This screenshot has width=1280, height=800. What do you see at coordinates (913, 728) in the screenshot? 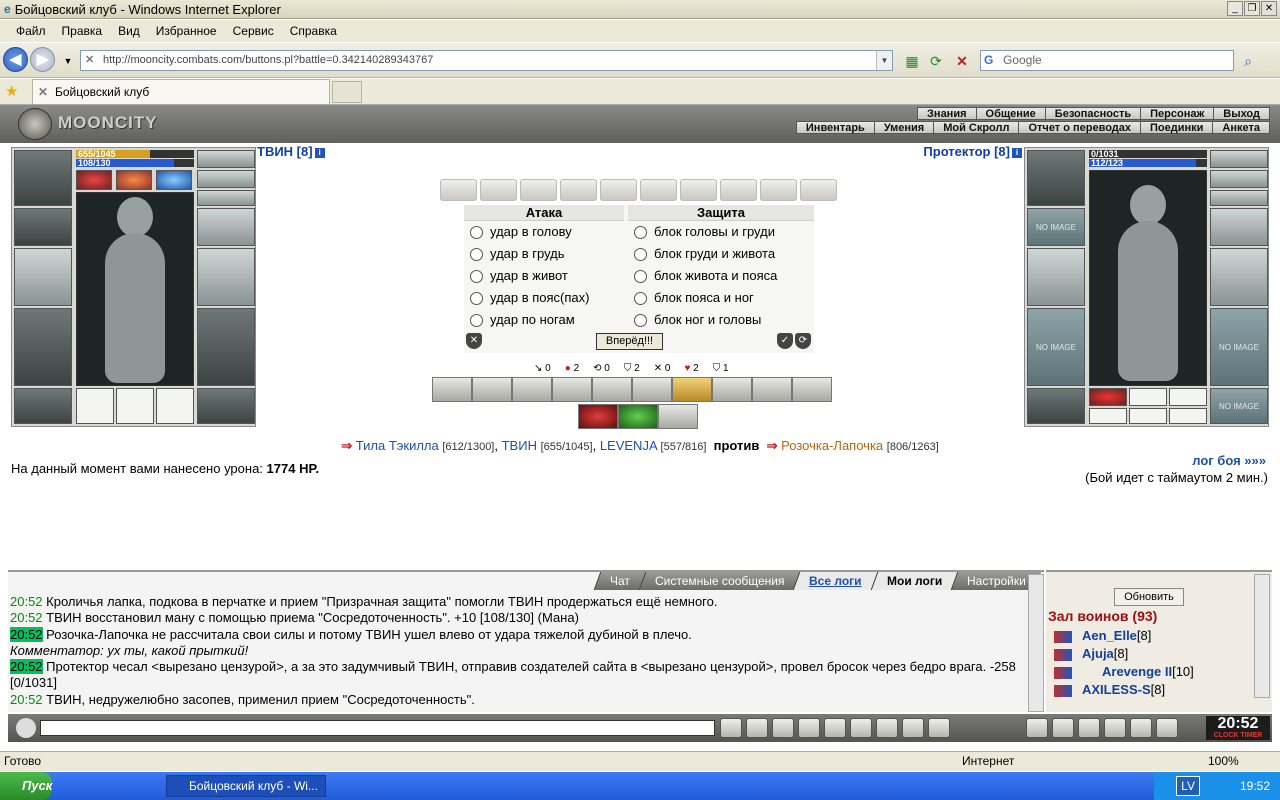
I see `smiley-icon` at bounding box center [913, 728].